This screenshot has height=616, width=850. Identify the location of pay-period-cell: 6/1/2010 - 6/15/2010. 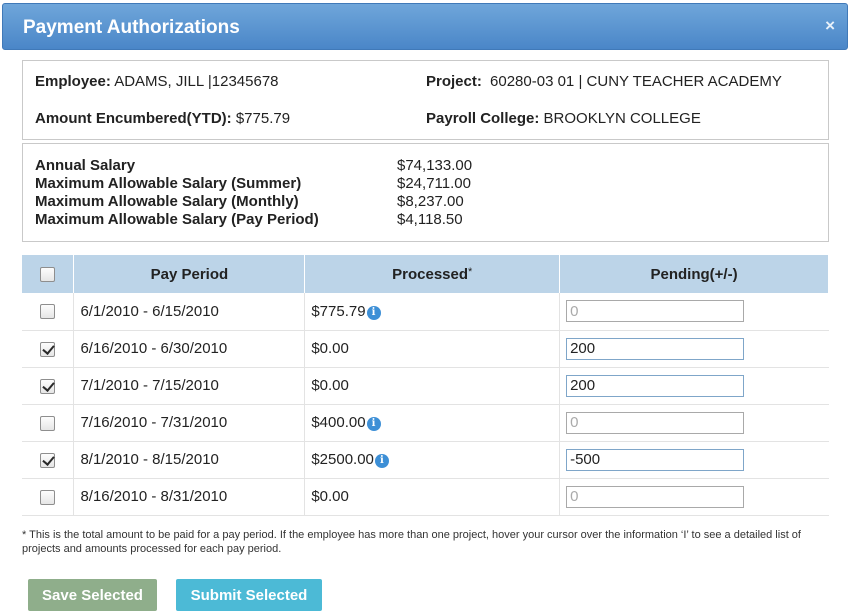
(189, 312).